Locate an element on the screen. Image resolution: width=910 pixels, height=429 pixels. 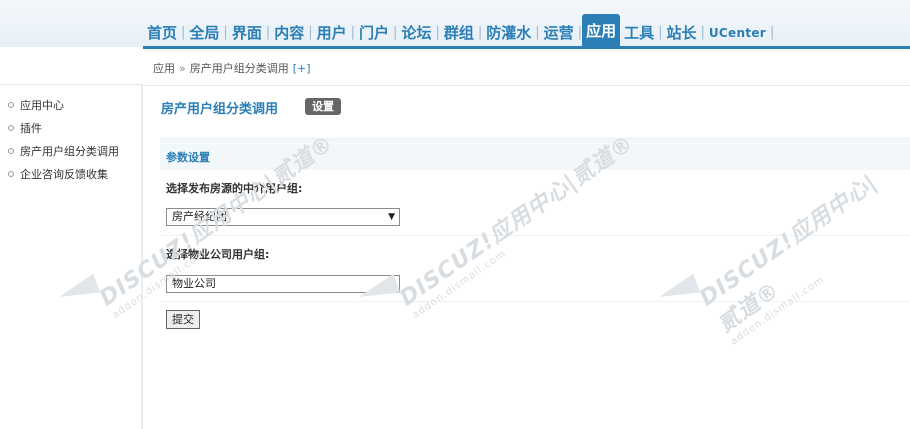
nav-item-apps: 应用 is located at coordinates (601, 30).